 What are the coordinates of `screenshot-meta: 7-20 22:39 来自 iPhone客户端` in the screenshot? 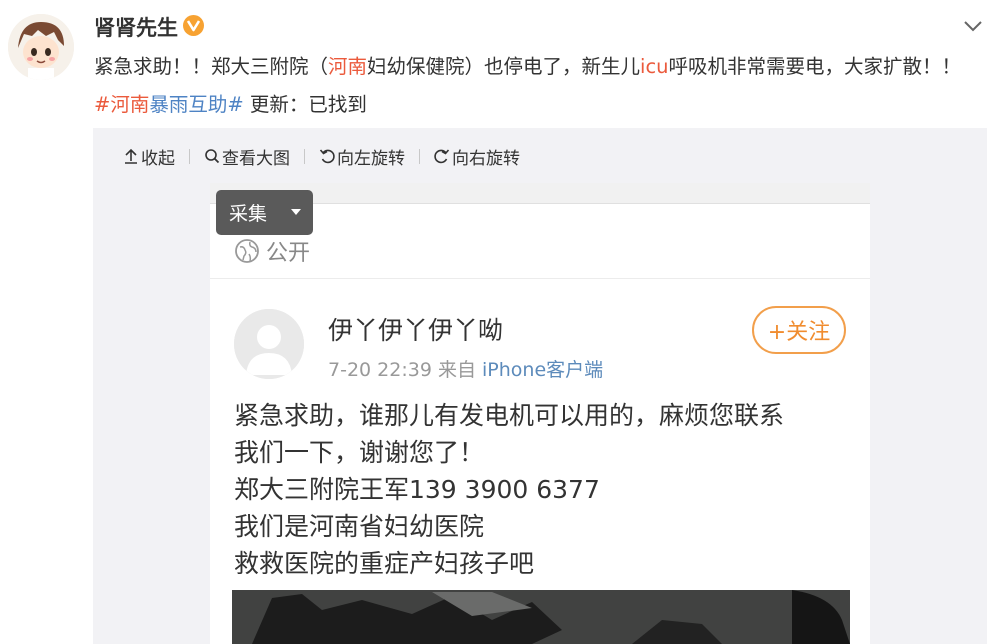 It's located at (465, 368).